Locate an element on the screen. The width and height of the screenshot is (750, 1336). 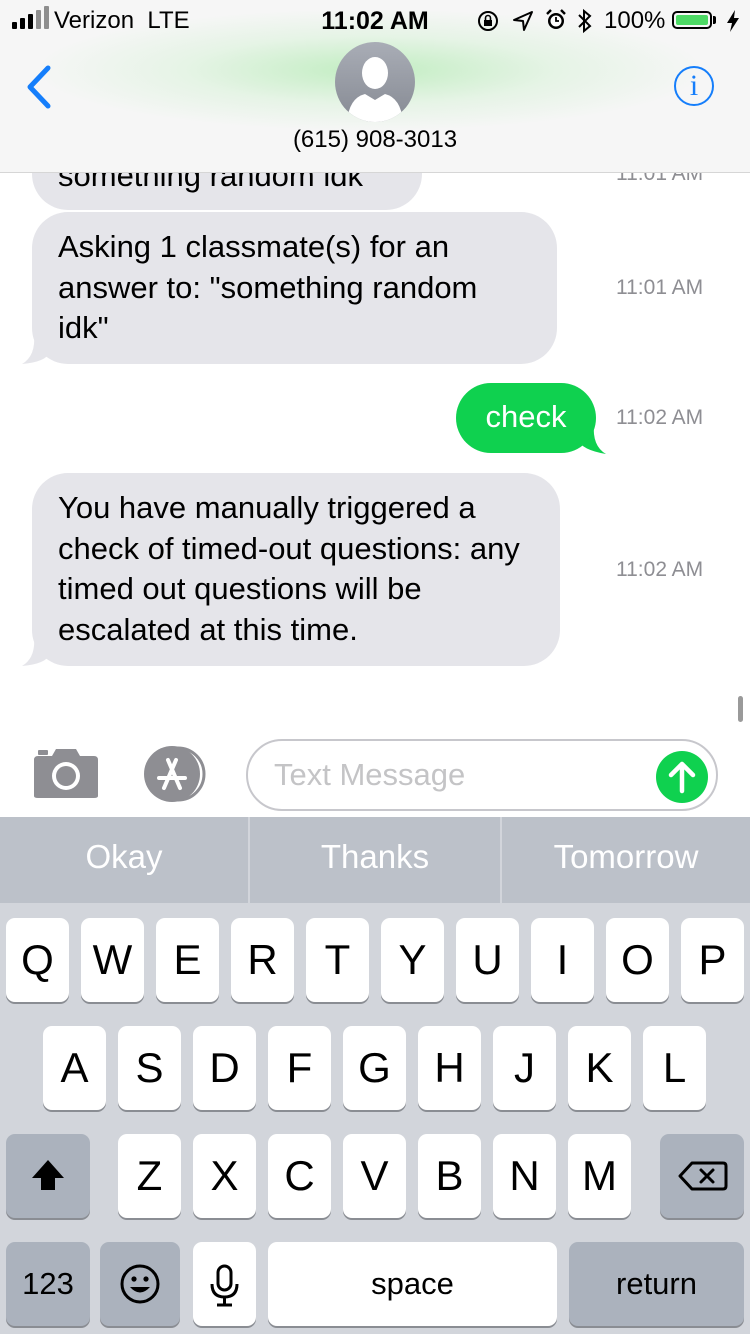
key-b: B is located at coordinates (449, 1176).